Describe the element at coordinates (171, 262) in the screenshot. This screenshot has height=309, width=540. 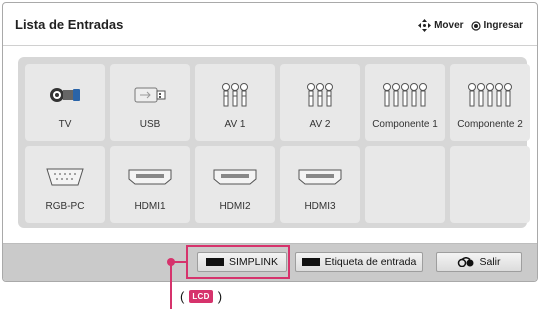
I see `callout-dot` at that location.